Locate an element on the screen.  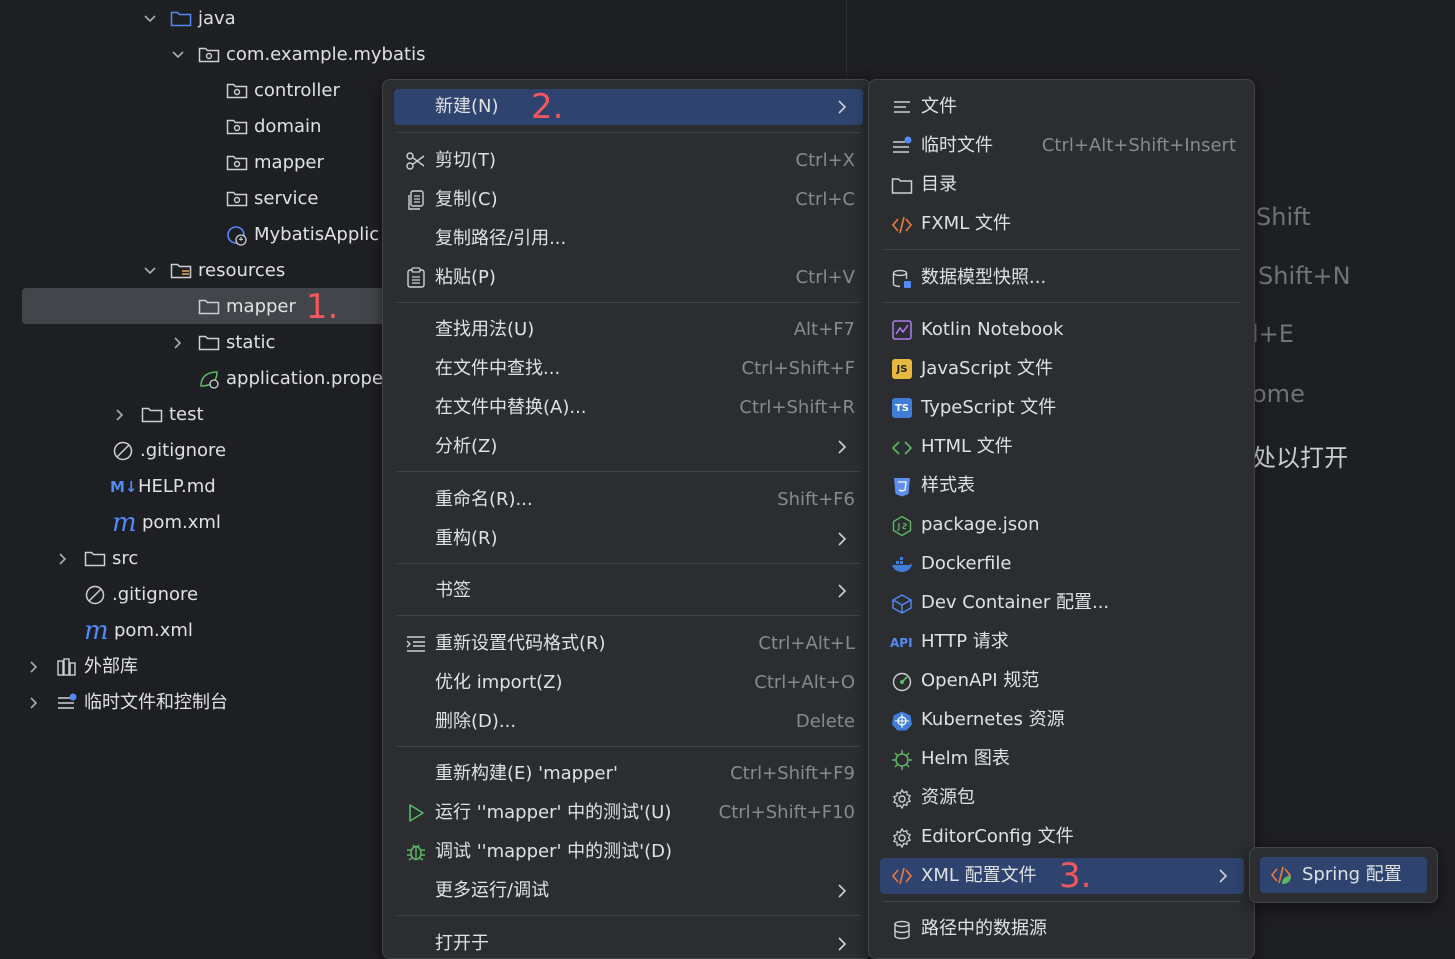
menu-item-label: 重新设置代码格式(R) is located at coordinates (520, 643).